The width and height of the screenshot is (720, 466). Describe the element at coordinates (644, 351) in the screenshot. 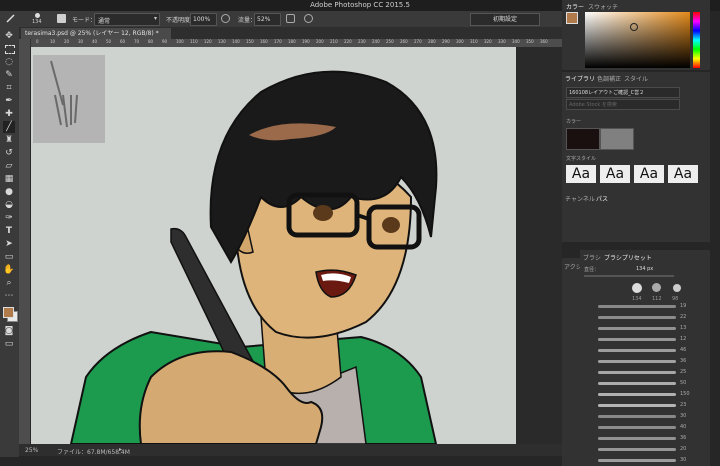

I see `brush-preset-row: 46` at that location.